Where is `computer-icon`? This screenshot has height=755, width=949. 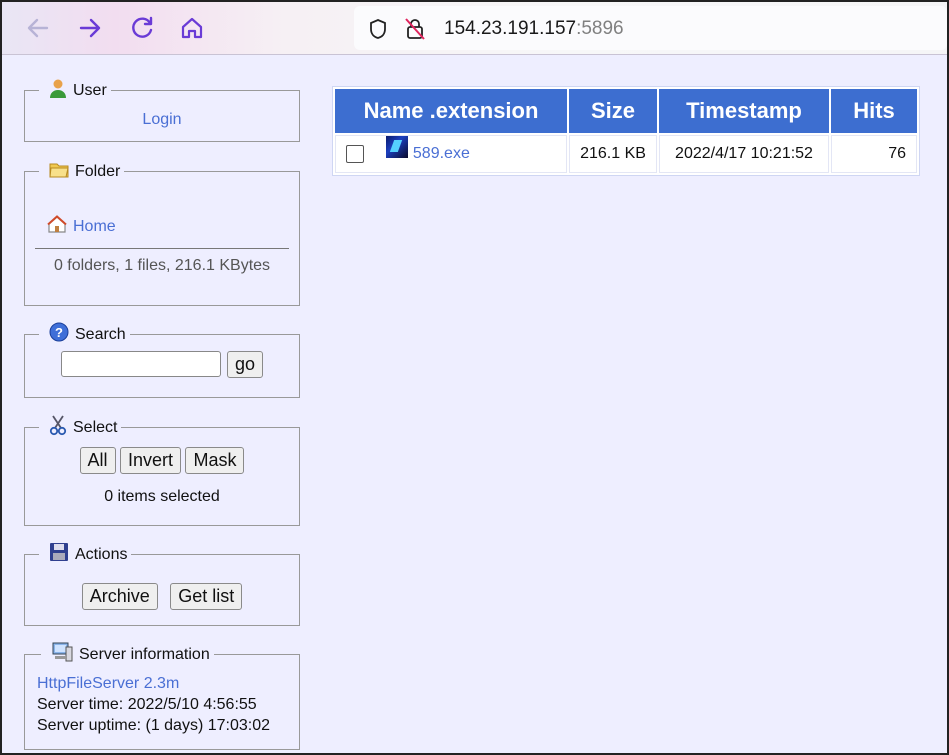
computer-icon is located at coordinates (62, 654).